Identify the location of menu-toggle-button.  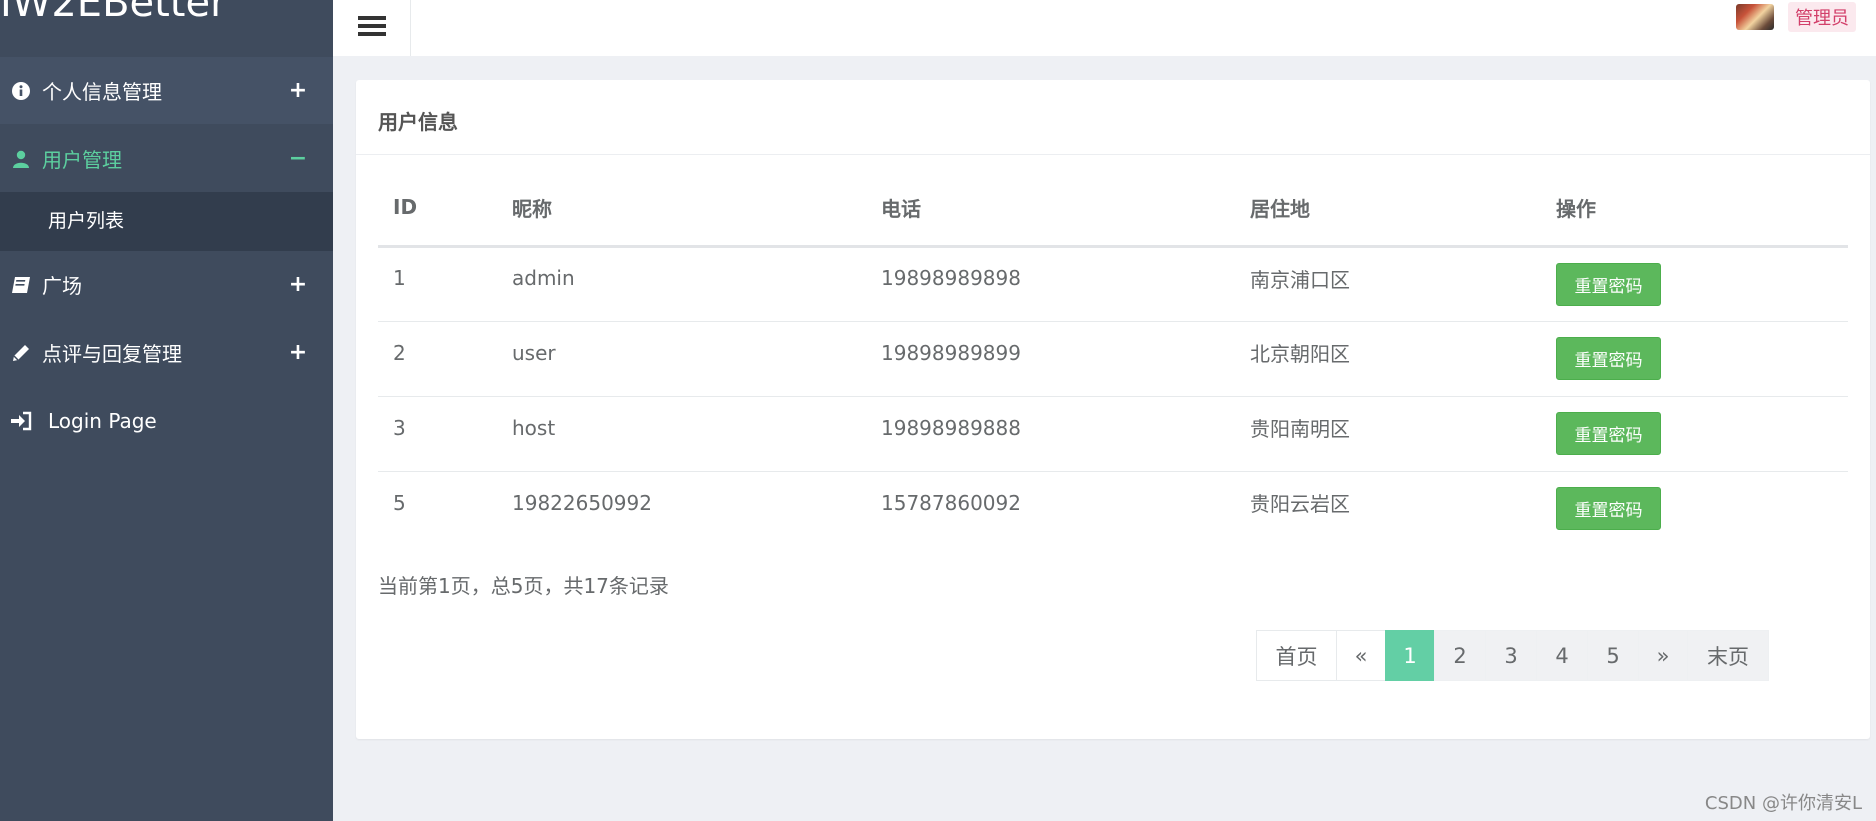
(372, 28).